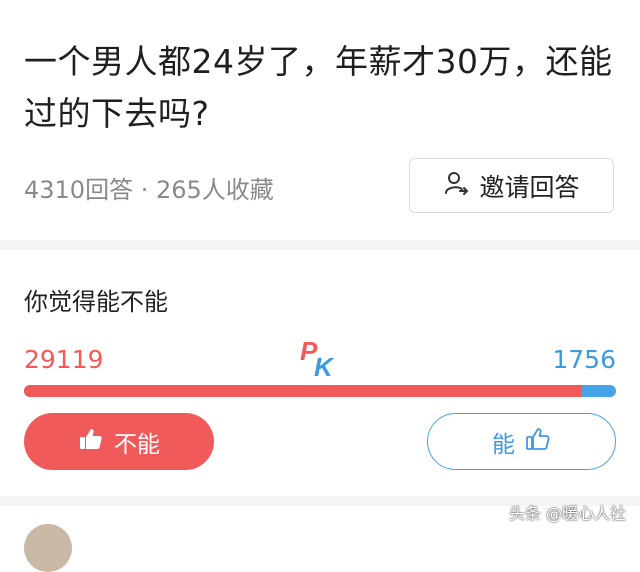  Describe the element at coordinates (529, 187) in the screenshot. I see `invite-answer-label: 邀请回答` at that location.